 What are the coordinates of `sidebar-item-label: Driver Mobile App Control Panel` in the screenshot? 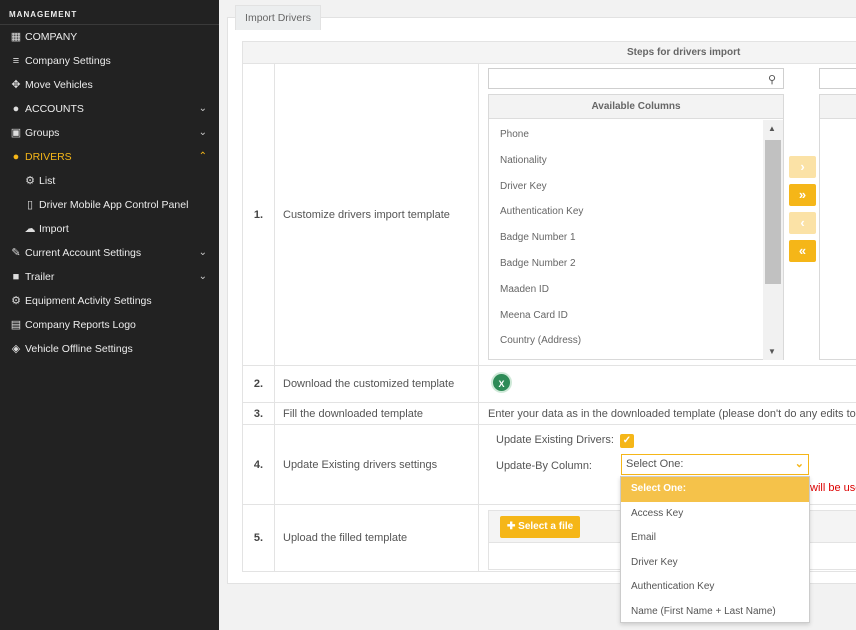 It's located at (114, 205).